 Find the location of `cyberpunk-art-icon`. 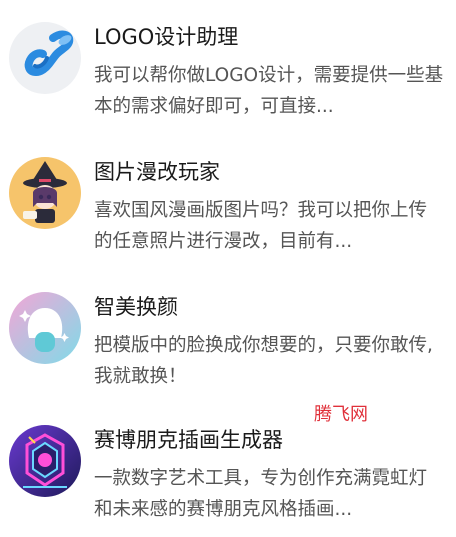

cyberpunk-art-icon is located at coordinates (45, 461).